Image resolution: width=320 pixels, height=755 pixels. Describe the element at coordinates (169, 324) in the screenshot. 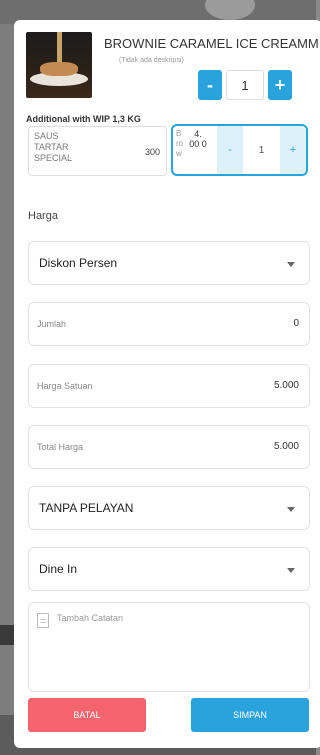

I see `jumlah-field: Jumlah 0` at that location.